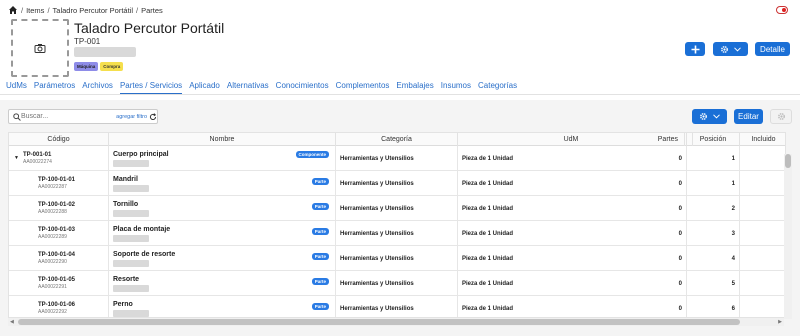 Image resolution: width=800 pixels, height=336 pixels. What do you see at coordinates (126, 204) in the screenshot?
I see `row-name: Tornillo` at bounding box center [126, 204].